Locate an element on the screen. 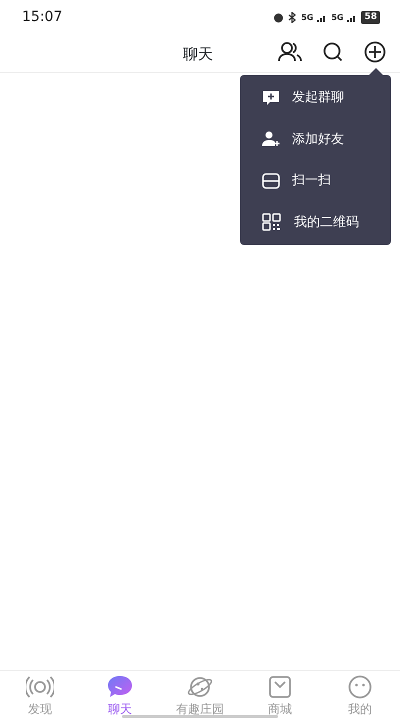 This screenshot has width=400, height=720. menu-item: 添加好友 is located at coordinates (315, 139).